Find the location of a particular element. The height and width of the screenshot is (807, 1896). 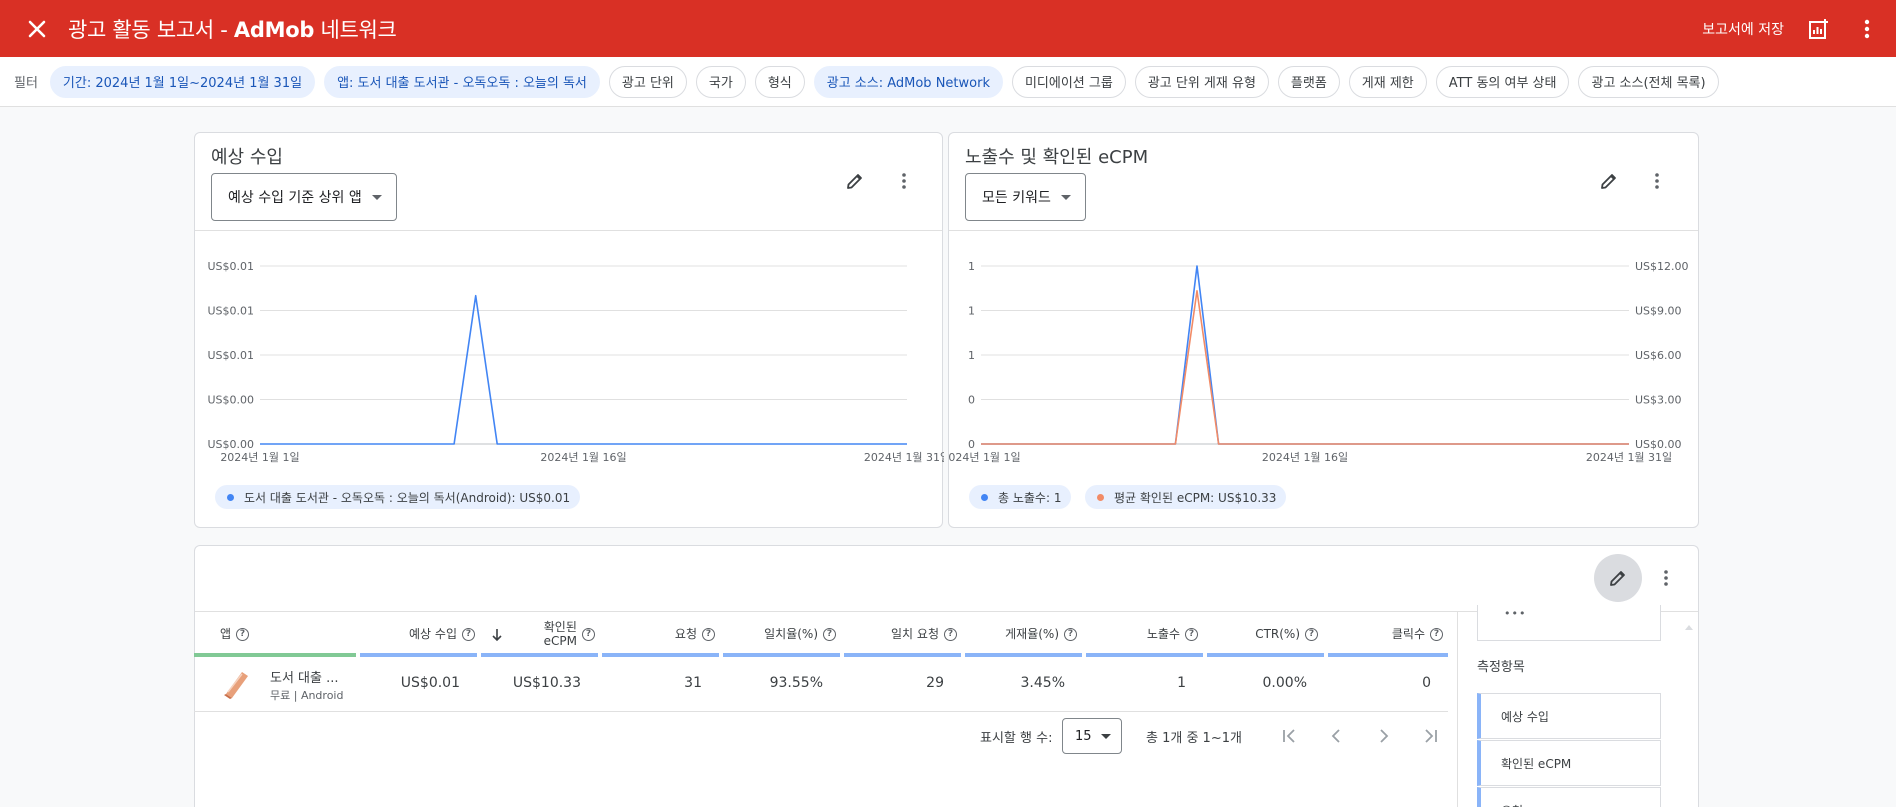

cell-ctr: 0.00% is located at coordinates (1284, 683).